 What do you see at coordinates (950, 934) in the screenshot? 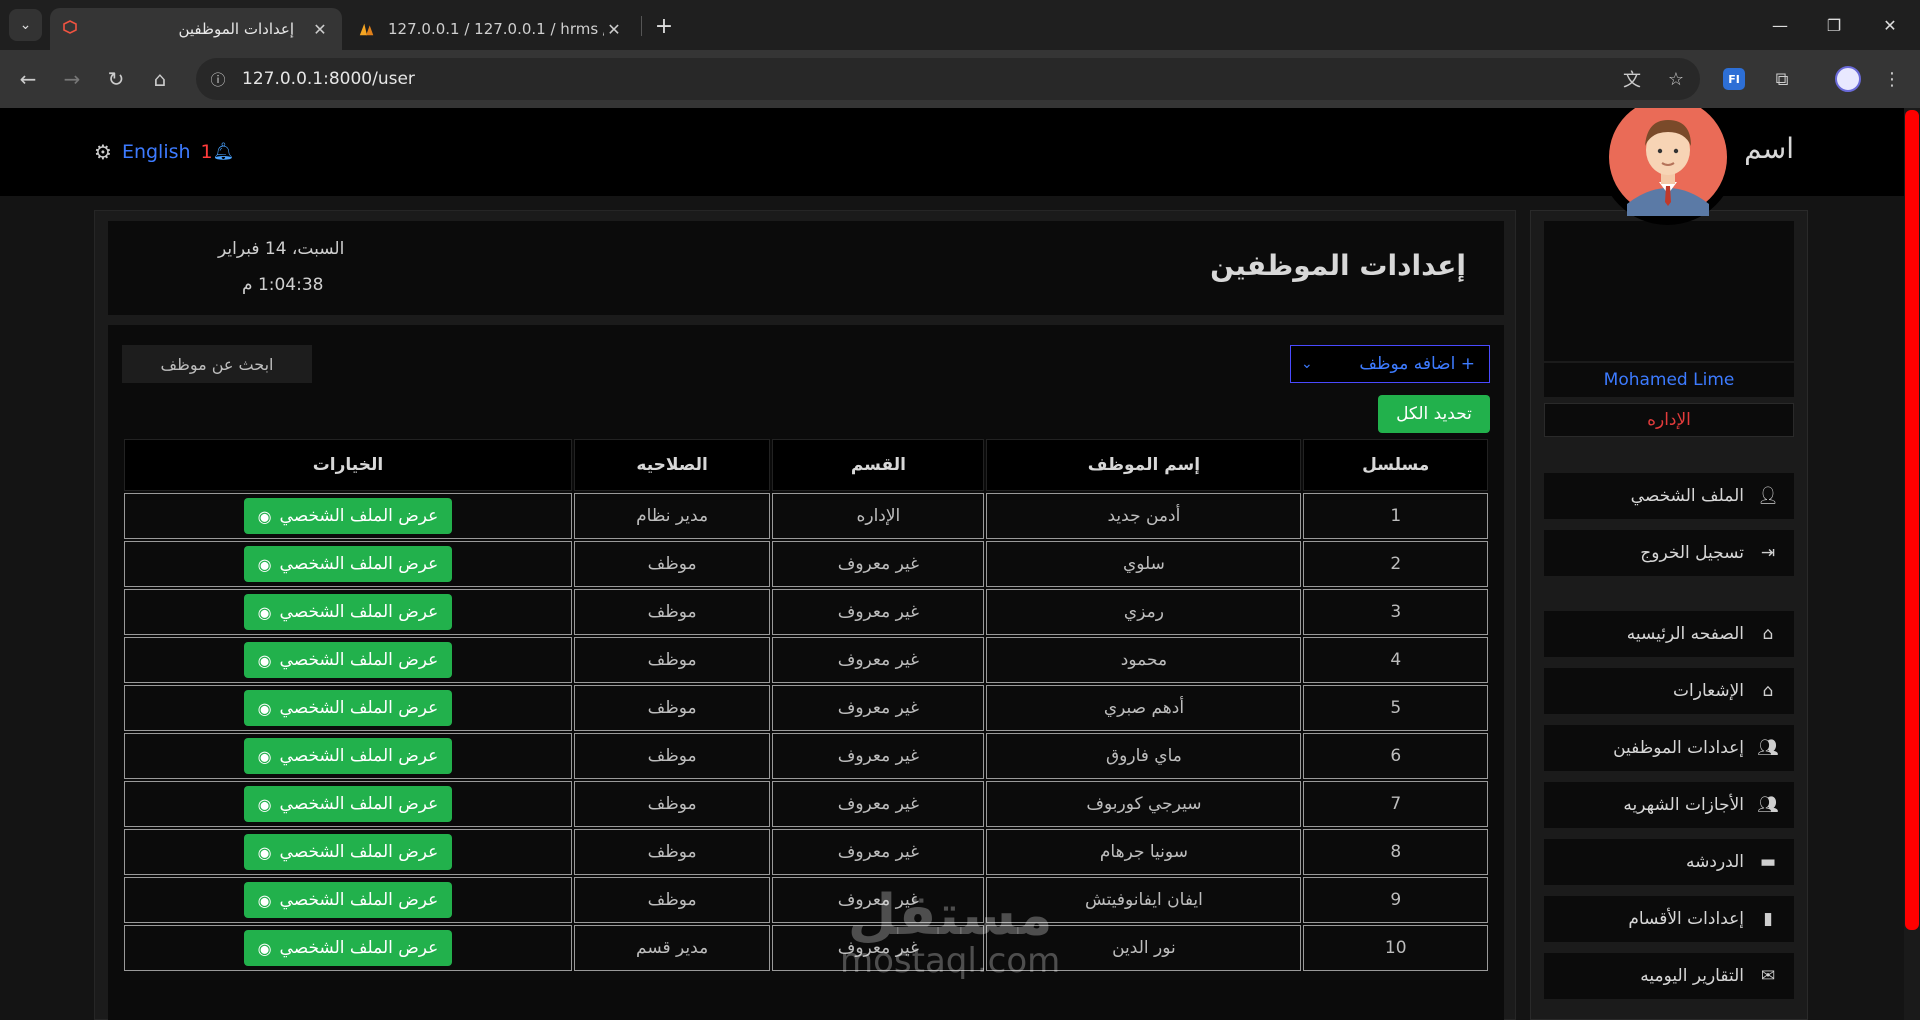
I see `watermark: مستقل mostaql.com` at bounding box center [950, 934].